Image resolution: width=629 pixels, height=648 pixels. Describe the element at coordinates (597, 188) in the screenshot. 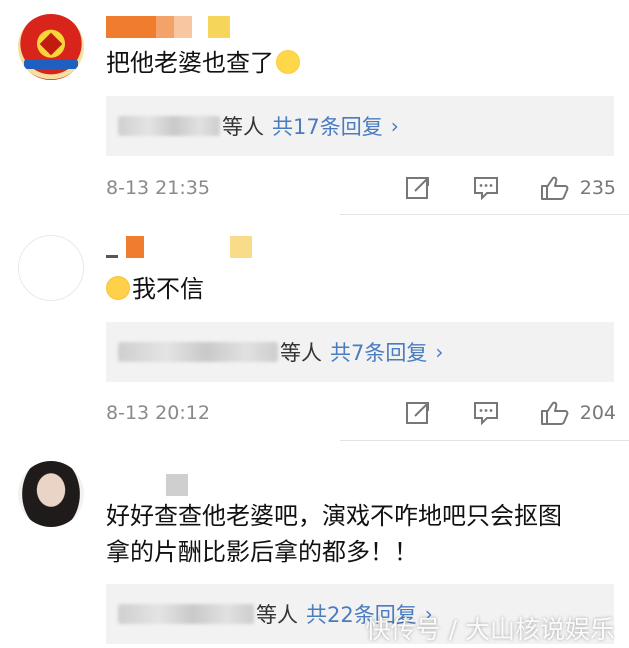

I see `like-count: 235` at that location.